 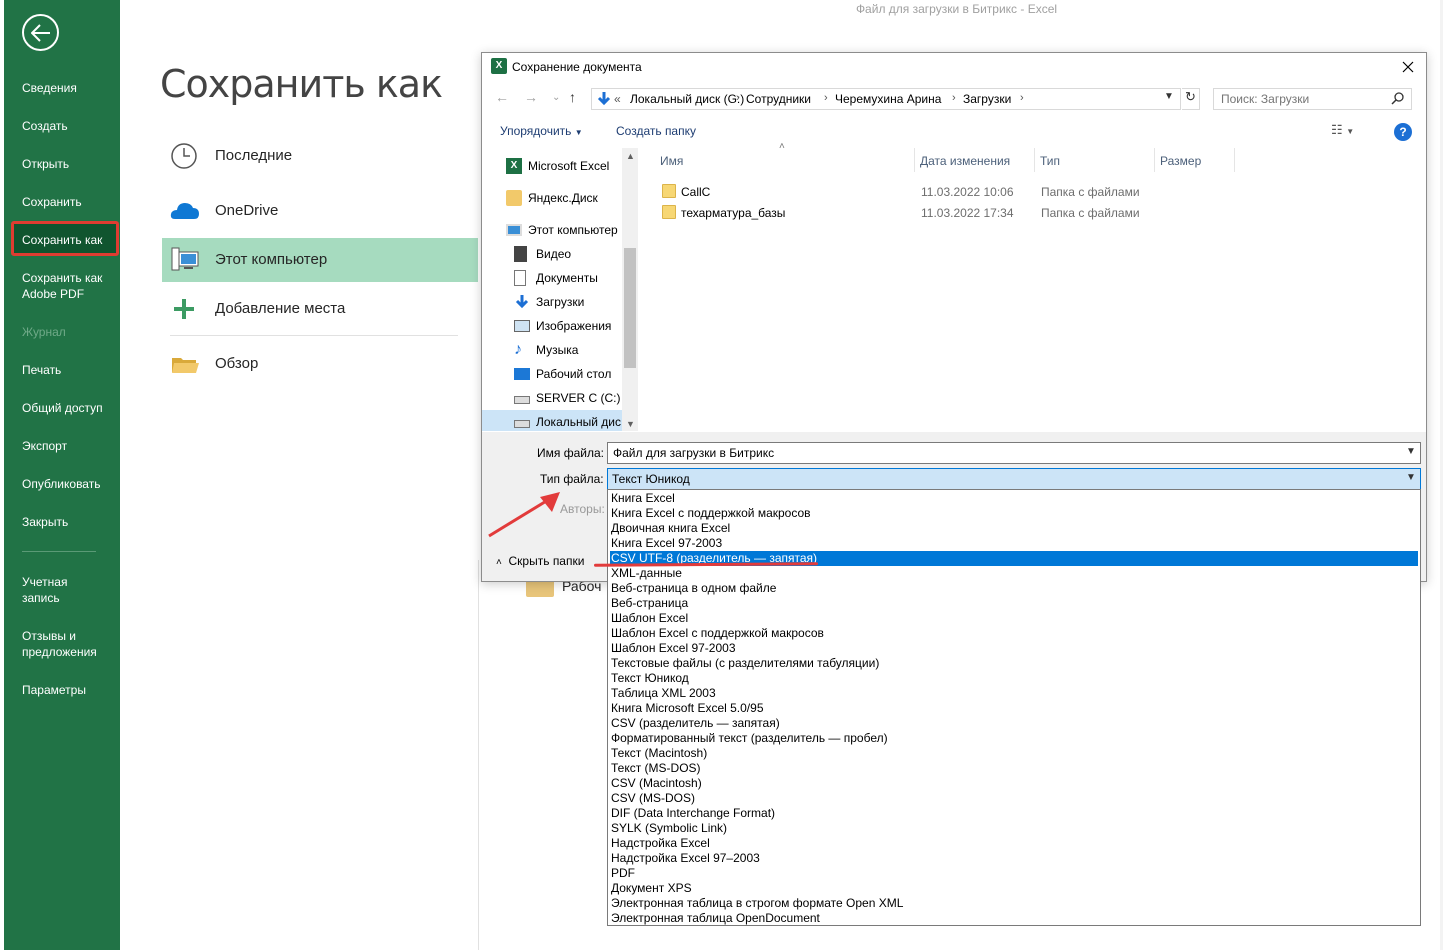 I want to click on location-onedrive: OneDrive, so click(x=320, y=211).